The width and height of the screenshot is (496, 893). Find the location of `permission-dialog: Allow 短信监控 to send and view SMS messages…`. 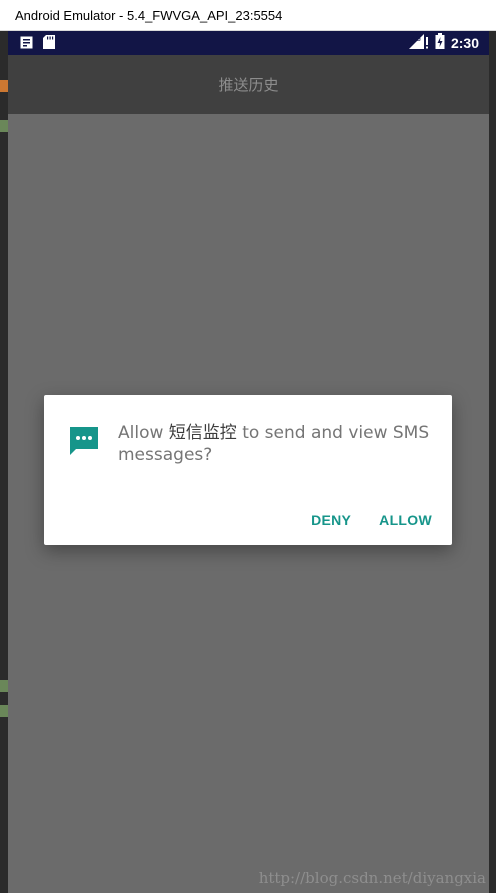

permission-dialog: Allow 短信监控 to send and view SMS messages… is located at coordinates (248, 470).